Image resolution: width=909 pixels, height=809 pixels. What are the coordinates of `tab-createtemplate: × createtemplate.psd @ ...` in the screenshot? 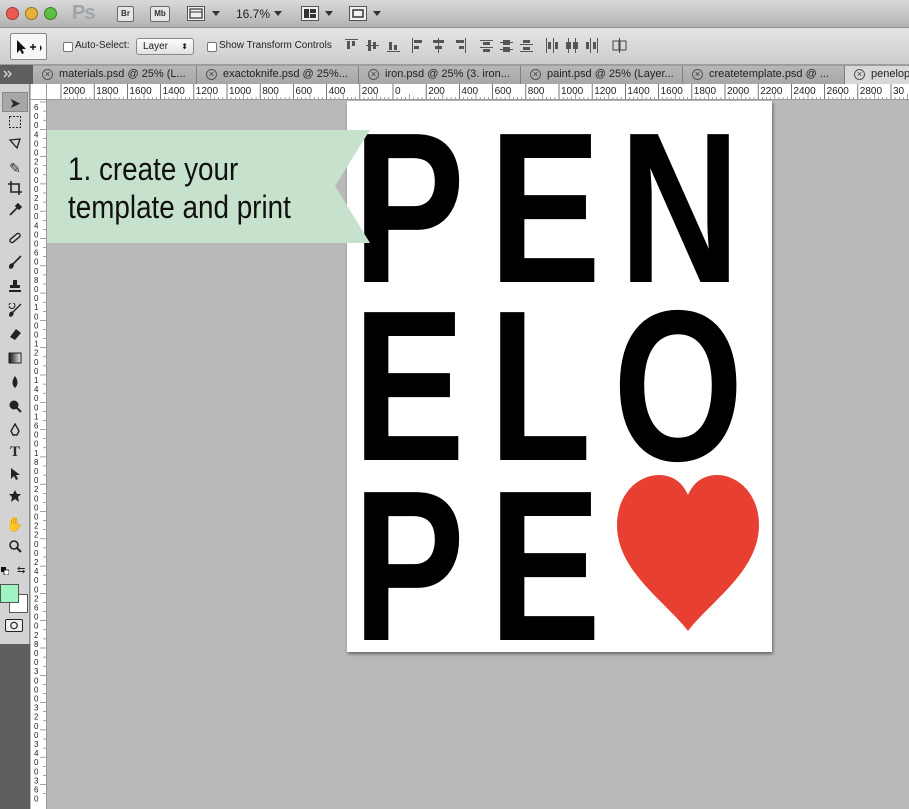 It's located at (764, 75).